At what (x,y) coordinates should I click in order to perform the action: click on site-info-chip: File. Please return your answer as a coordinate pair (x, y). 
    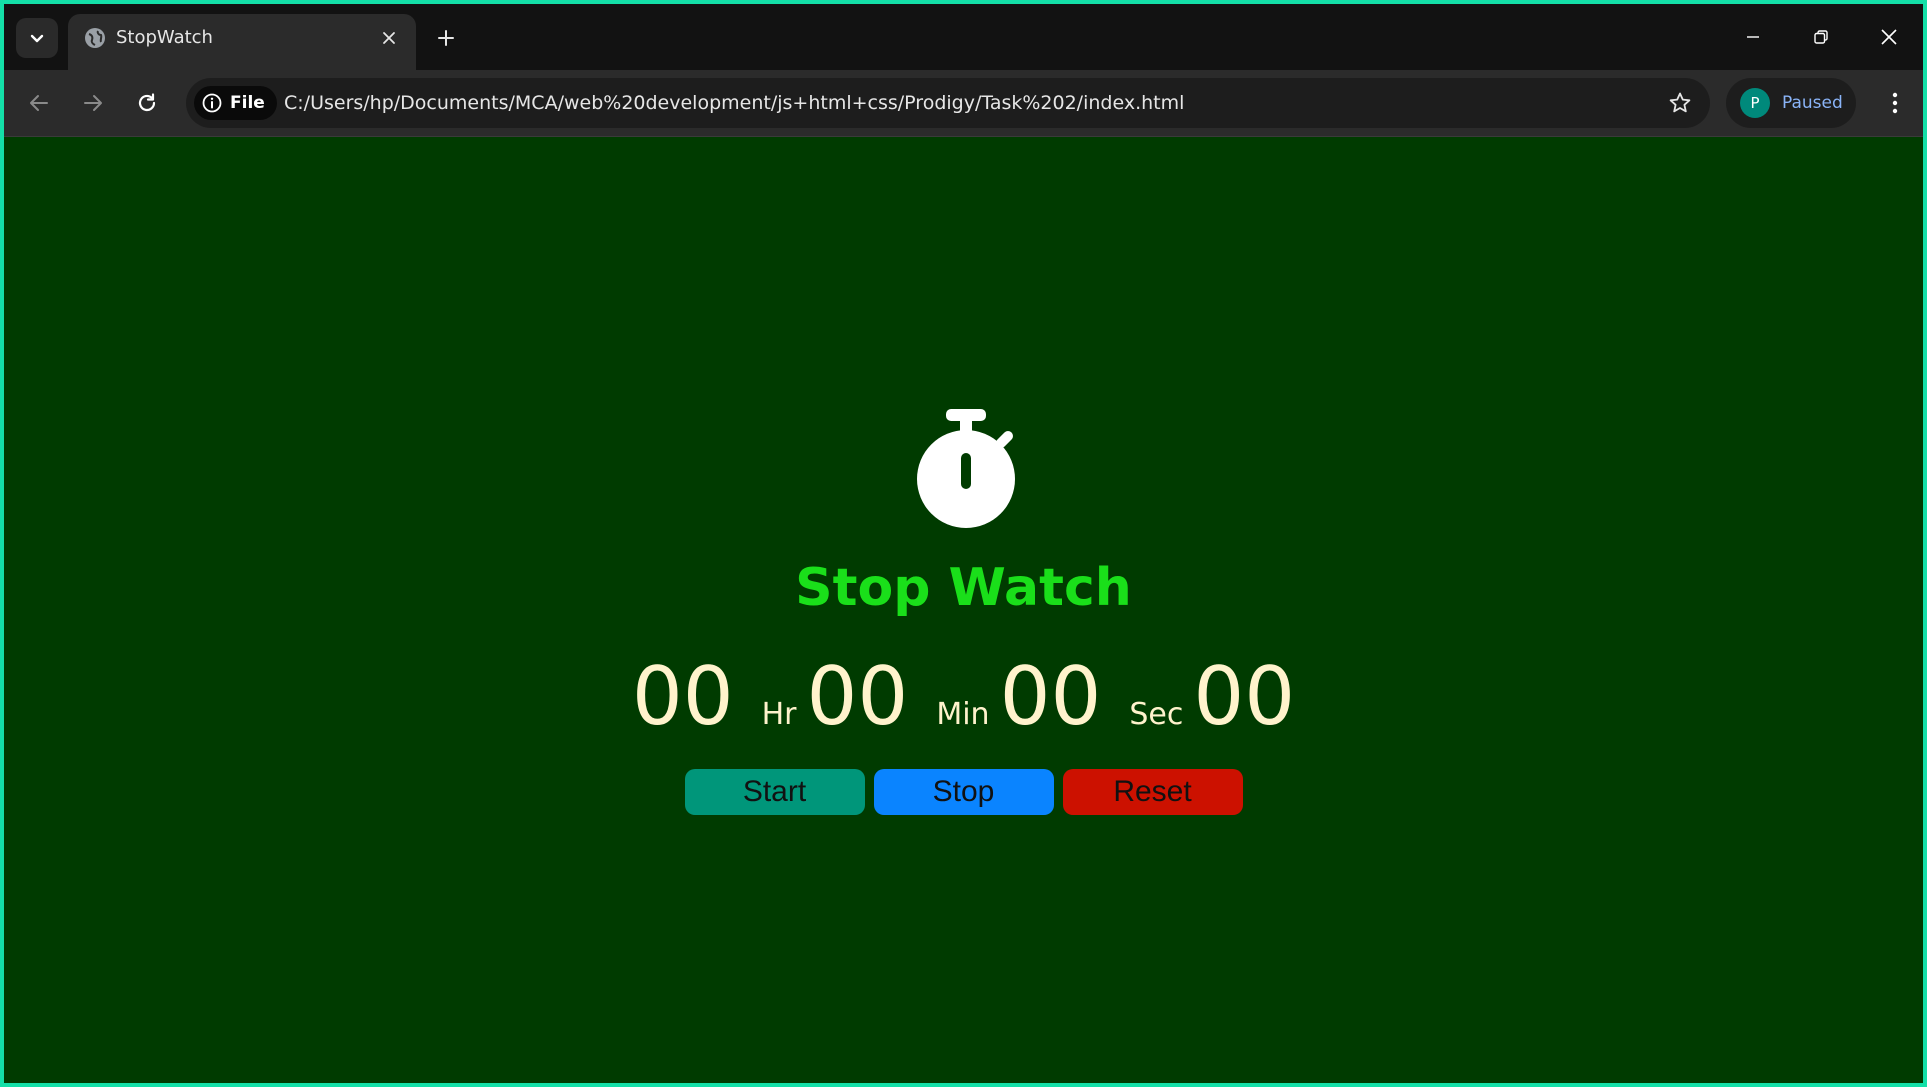
    Looking at the image, I should click on (235, 103).